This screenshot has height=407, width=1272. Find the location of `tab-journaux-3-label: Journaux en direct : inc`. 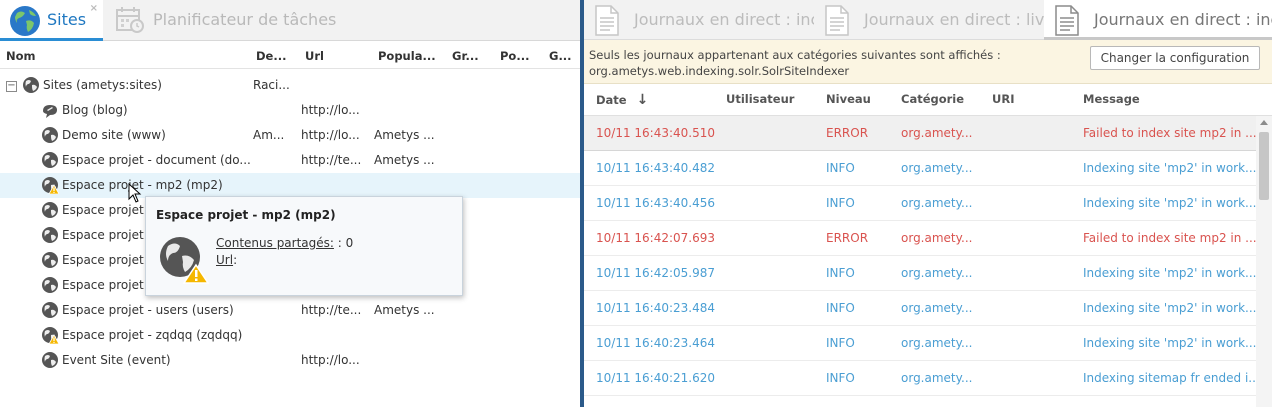

tab-journaux-3-label: Journaux en direct : inc is located at coordinates (1183, 19).